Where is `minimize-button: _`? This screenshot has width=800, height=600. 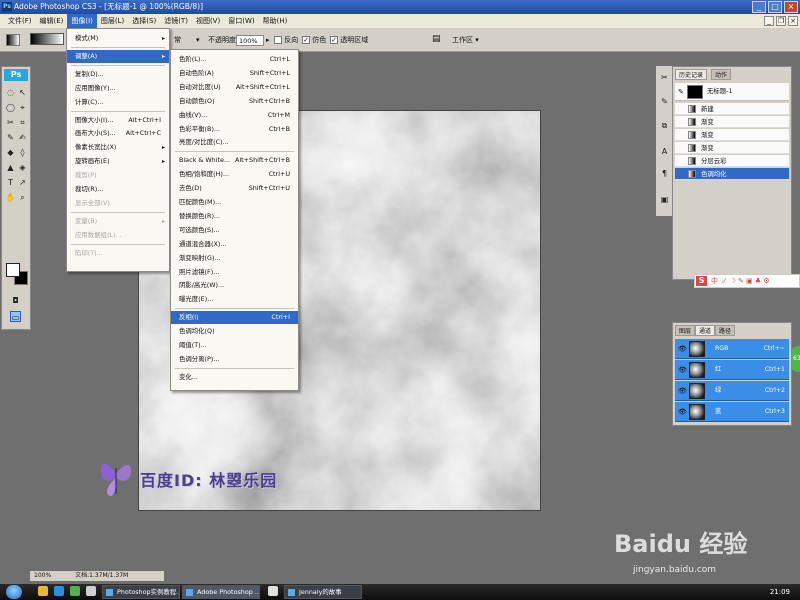 minimize-button: _ is located at coordinates (759, 7).